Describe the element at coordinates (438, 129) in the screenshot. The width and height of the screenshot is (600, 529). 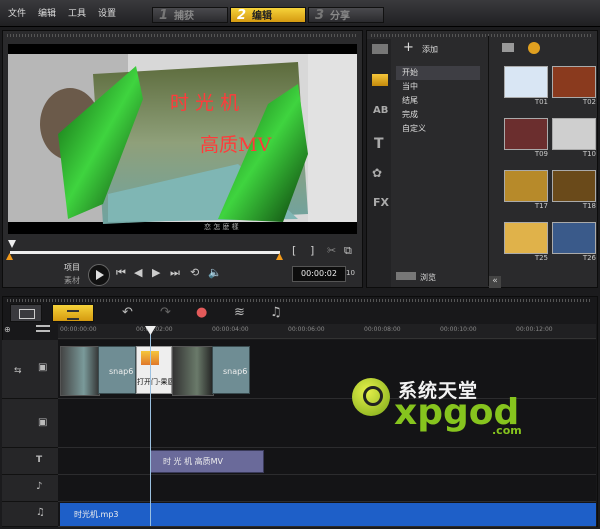
I see `category-item: 自定义` at that location.